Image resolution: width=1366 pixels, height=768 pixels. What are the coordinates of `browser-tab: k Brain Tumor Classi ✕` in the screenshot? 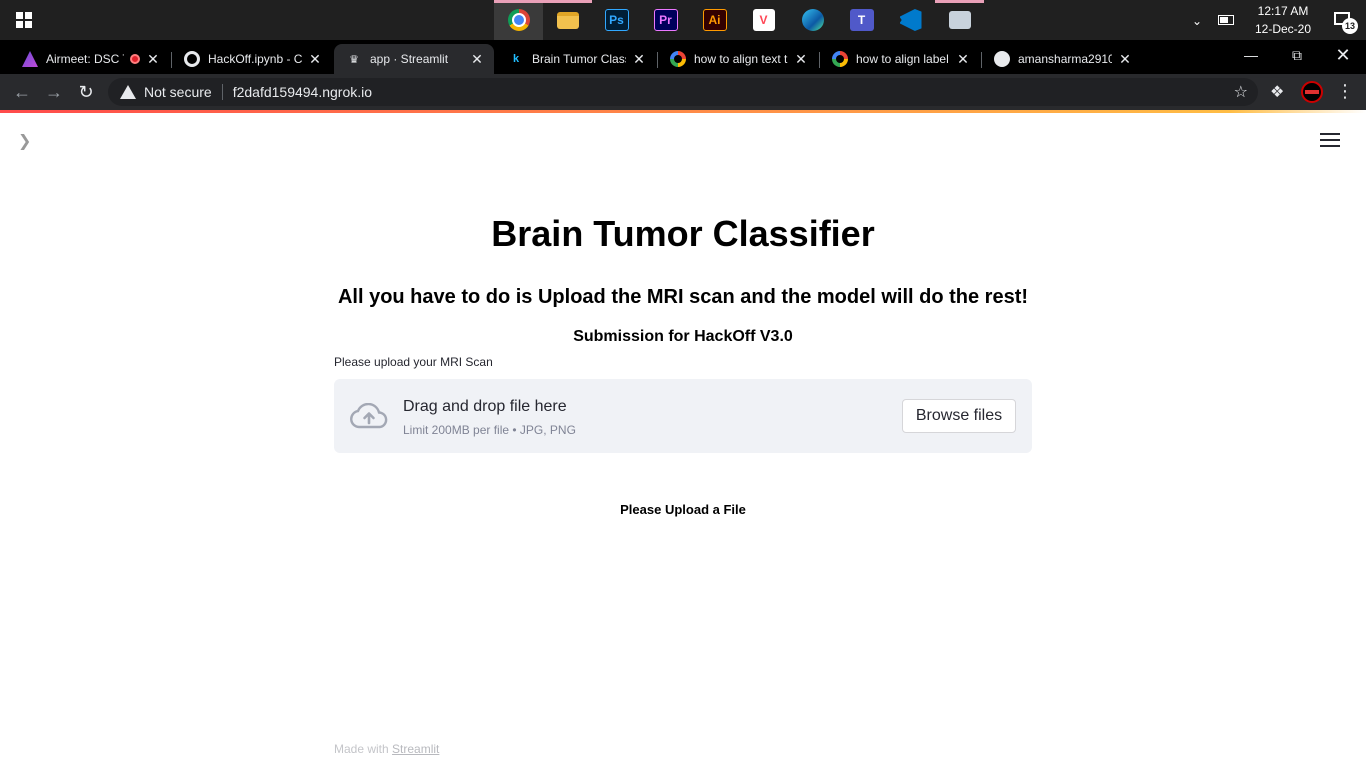 It's located at (576, 59).